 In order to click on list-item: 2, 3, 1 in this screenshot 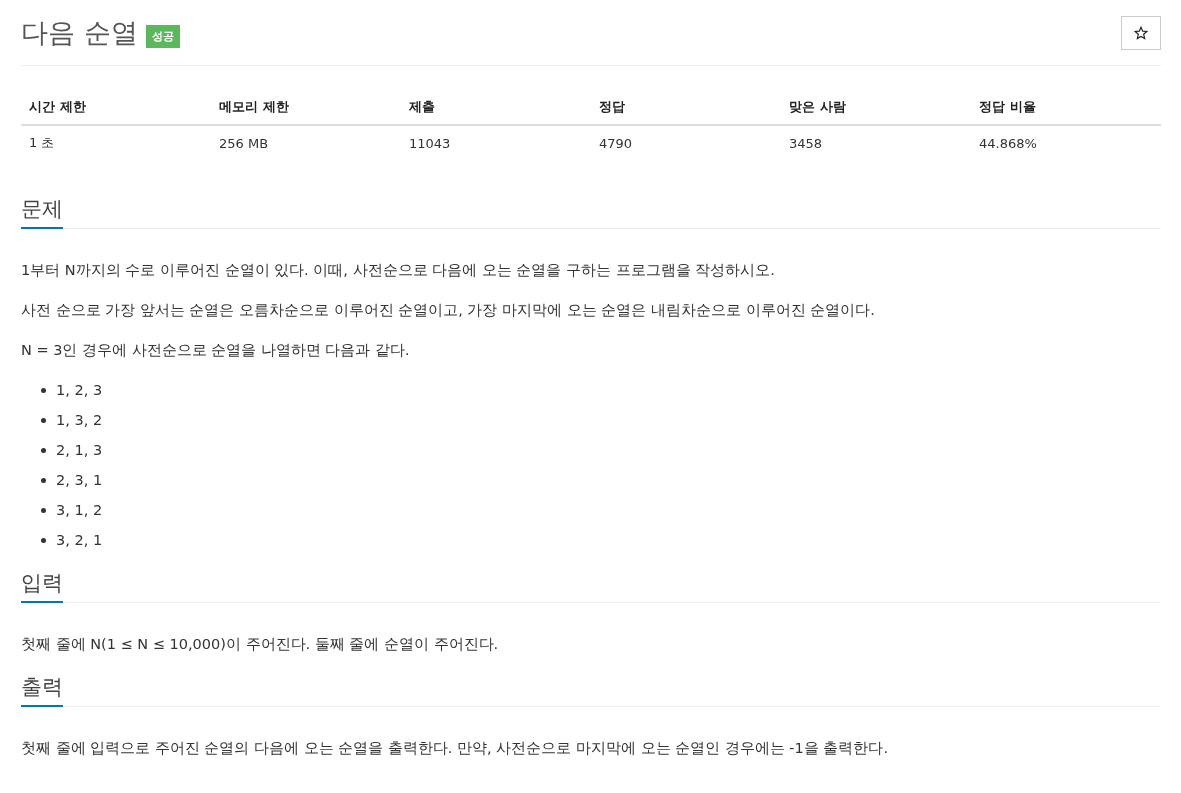, I will do `click(79, 480)`.